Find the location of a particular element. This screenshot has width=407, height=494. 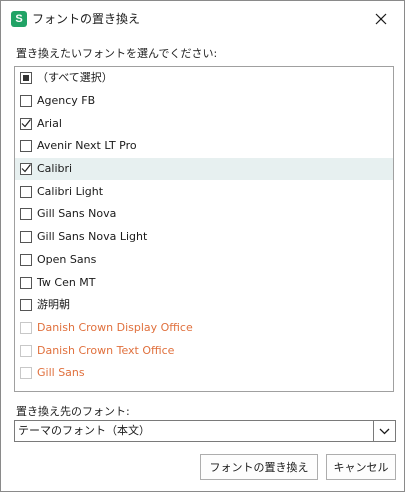

font-name-label: Agency FB is located at coordinates (66, 101).